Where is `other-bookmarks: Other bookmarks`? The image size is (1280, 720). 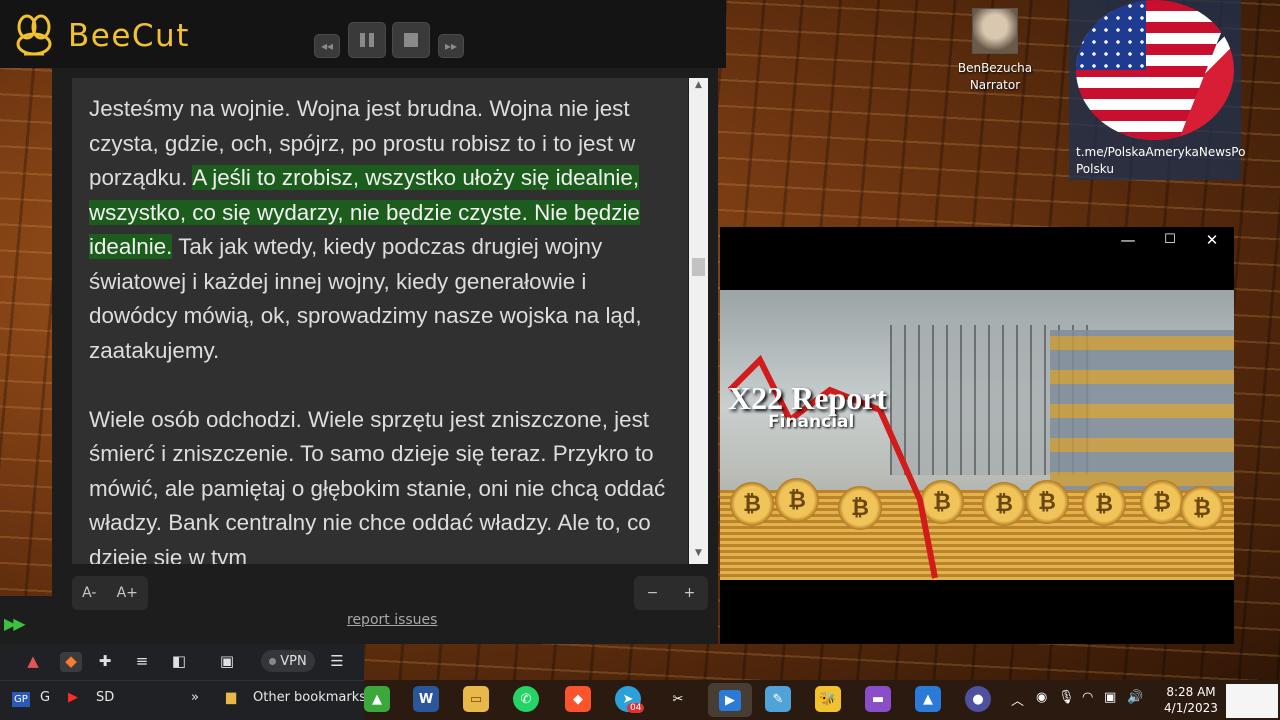 other-bookmarks: Other bookmarks is located at coordinates (309, 697).